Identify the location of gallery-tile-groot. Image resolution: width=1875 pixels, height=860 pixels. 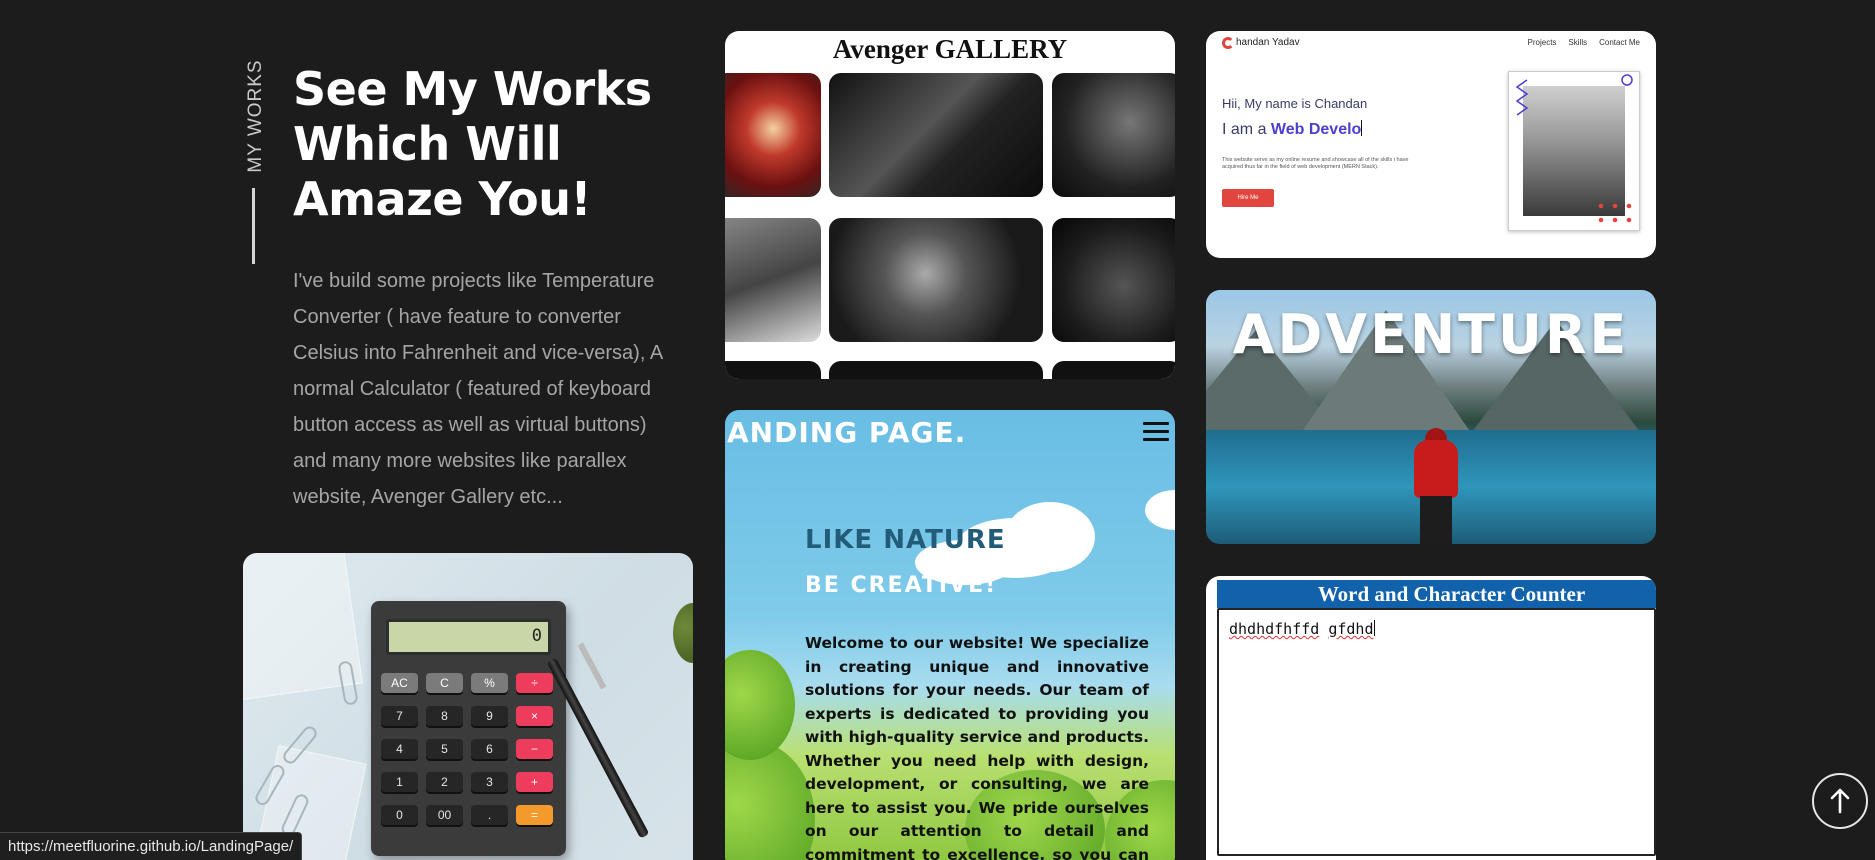
(936, 280).